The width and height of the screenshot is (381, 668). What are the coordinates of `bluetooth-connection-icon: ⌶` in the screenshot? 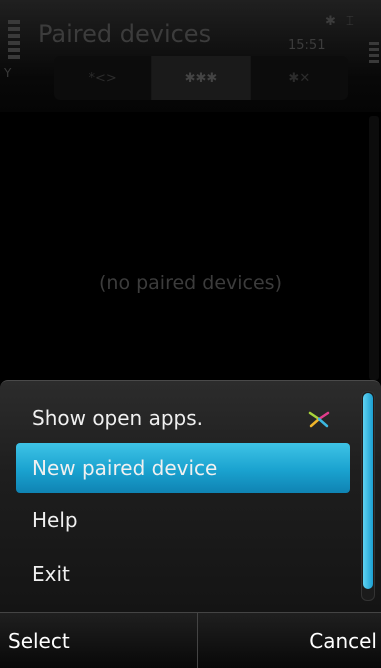 It's located at (350, 21).